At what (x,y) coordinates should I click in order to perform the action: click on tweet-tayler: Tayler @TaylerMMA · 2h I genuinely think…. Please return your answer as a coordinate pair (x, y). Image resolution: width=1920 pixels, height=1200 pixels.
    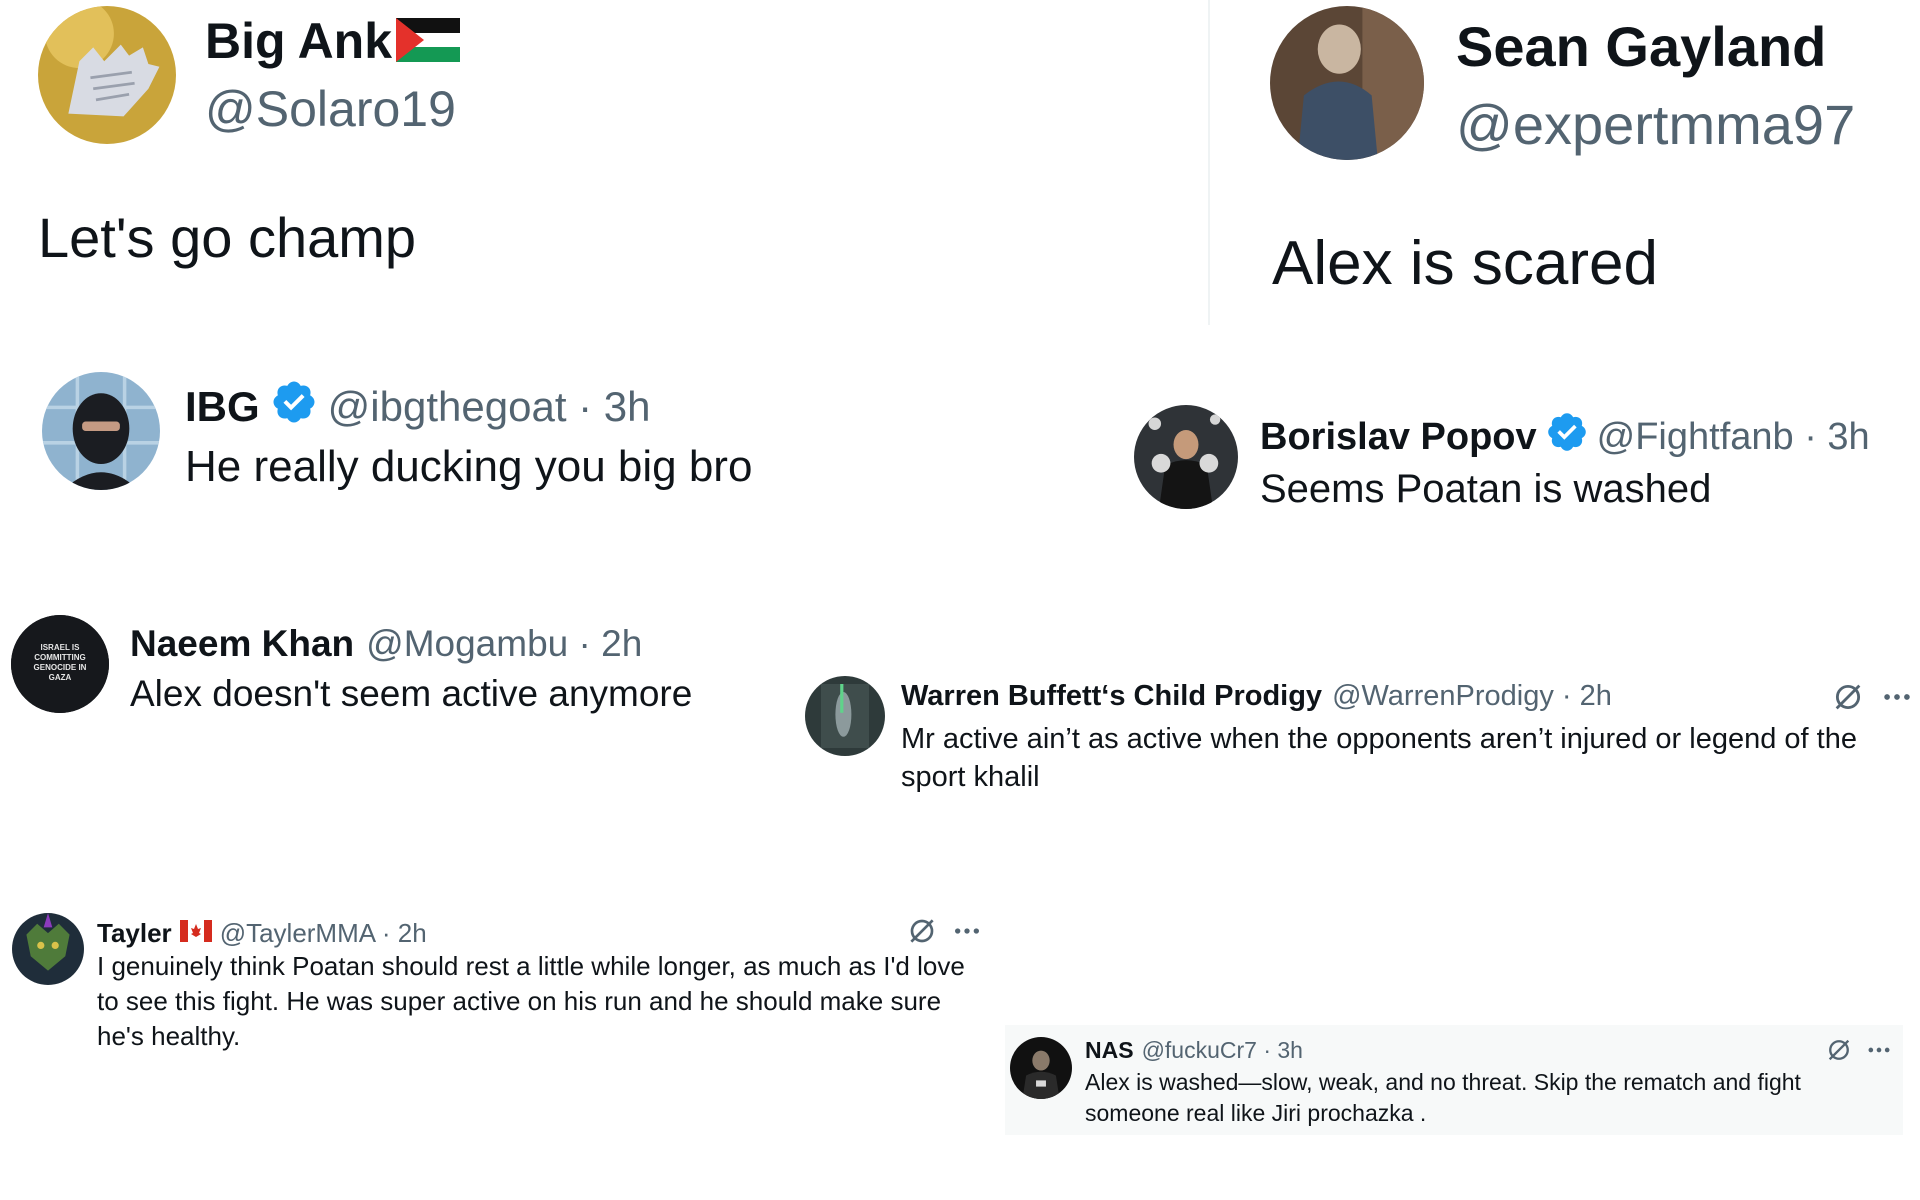
    Looking at the image, I should click on (500, 985).